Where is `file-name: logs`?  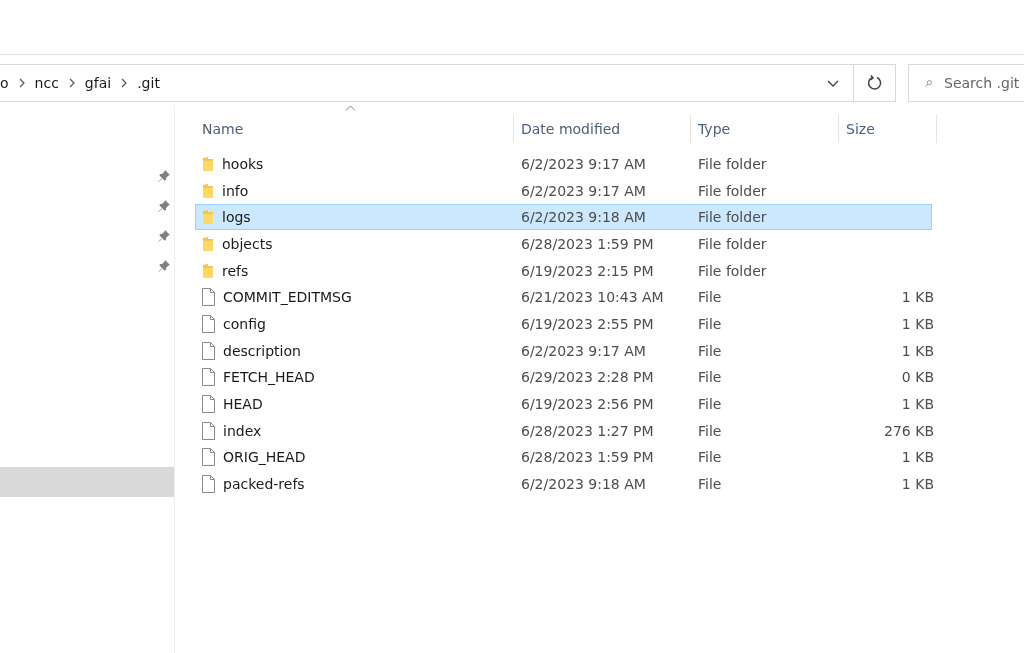
file-name: logs is located at coordinates (236, 217).